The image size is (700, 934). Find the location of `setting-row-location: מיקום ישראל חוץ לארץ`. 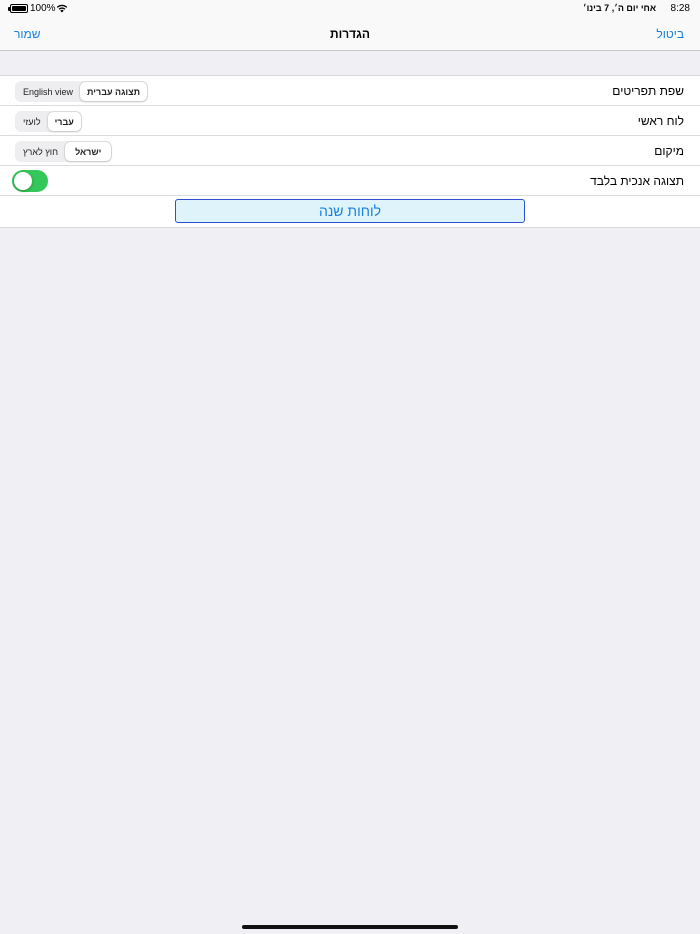

setting-row-location: מיקום ישראל חוץ לארץ is located at coordinates (350, 151).